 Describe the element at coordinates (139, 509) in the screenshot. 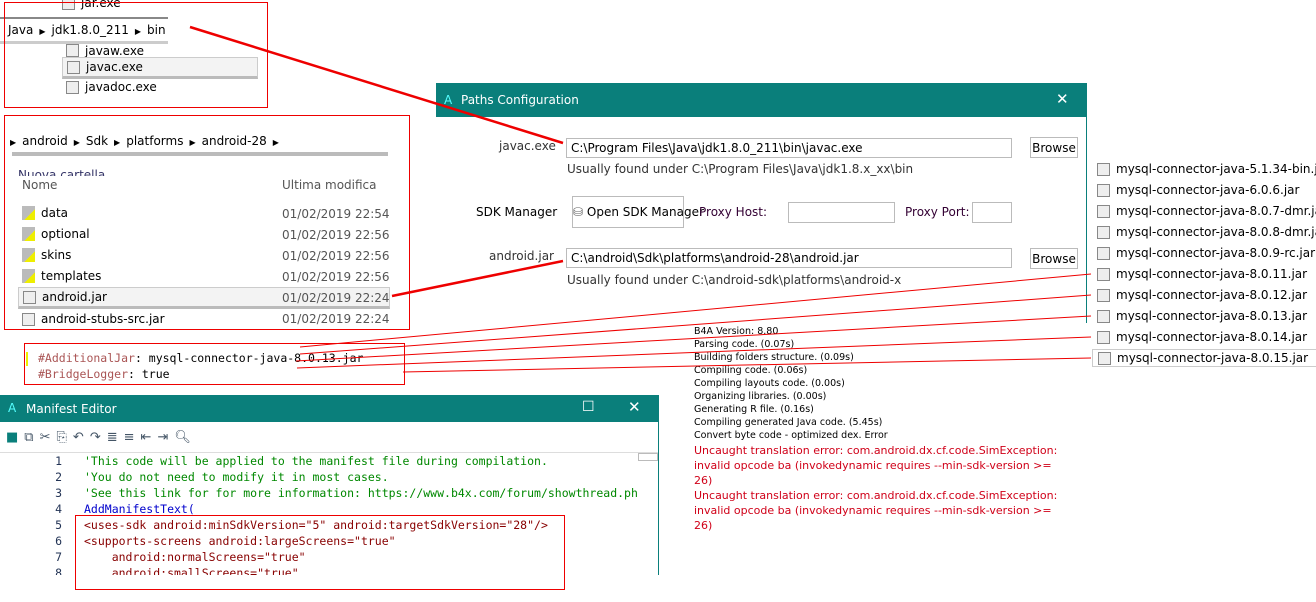

I see `code-line: AddManifestText(` at that location.